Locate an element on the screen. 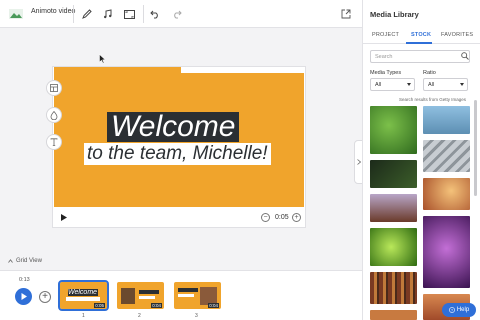 Image resolution: width=480 pixels, height=320 pixels. tab-stock: STOCK is located at coordinates (421, 35).